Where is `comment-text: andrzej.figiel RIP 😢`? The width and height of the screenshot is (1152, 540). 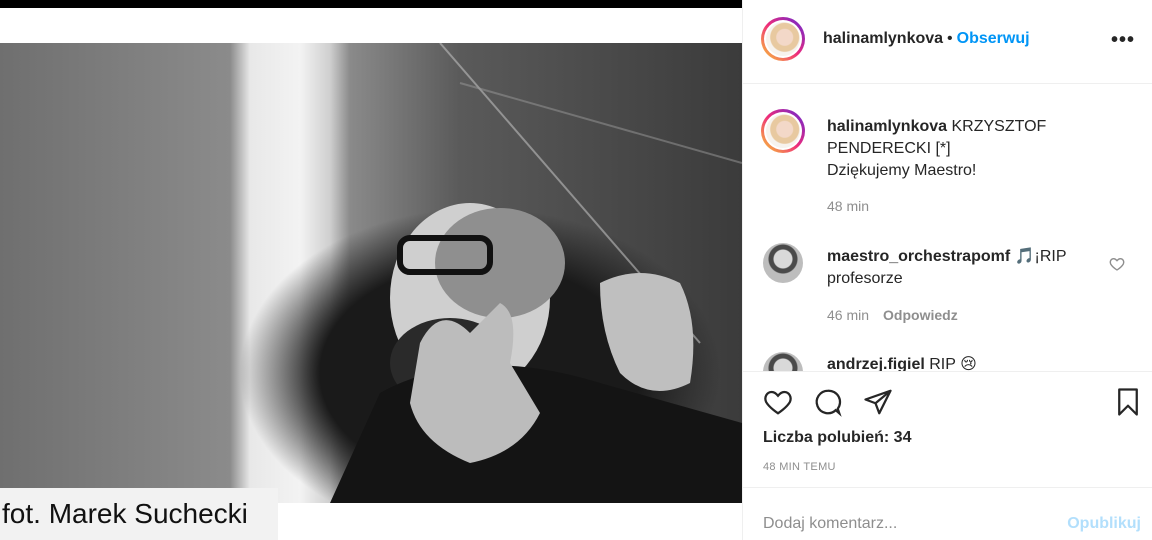 comment-text: andrzej.figiel RIP 😢 is located at coordinates (902, 362).